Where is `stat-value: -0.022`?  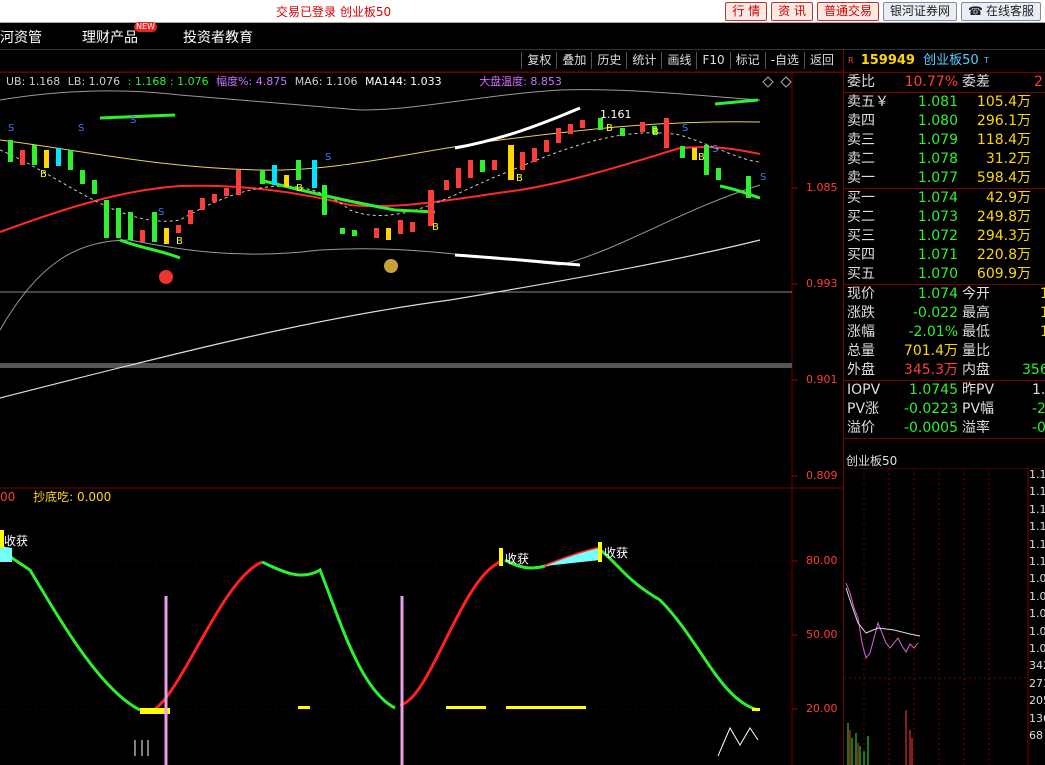
stat-value: -0.022 is located at coordinates (935, 313).